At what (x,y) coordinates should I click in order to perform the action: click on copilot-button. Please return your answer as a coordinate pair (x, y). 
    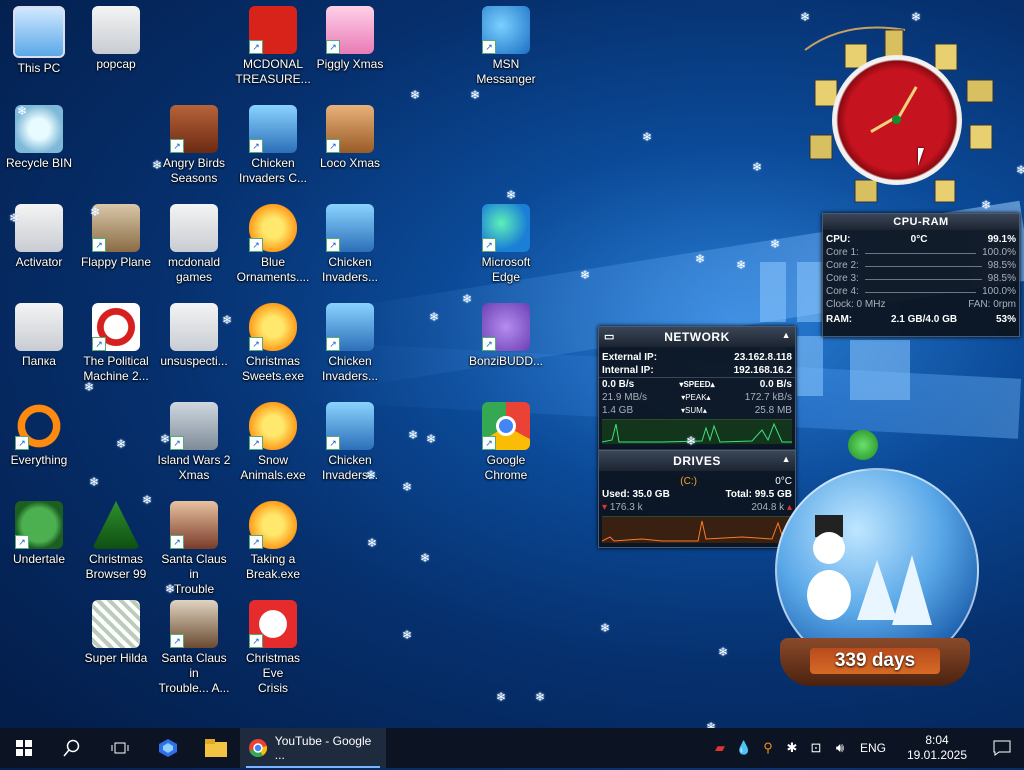
    Looking at the image, I should click on (168, 748).